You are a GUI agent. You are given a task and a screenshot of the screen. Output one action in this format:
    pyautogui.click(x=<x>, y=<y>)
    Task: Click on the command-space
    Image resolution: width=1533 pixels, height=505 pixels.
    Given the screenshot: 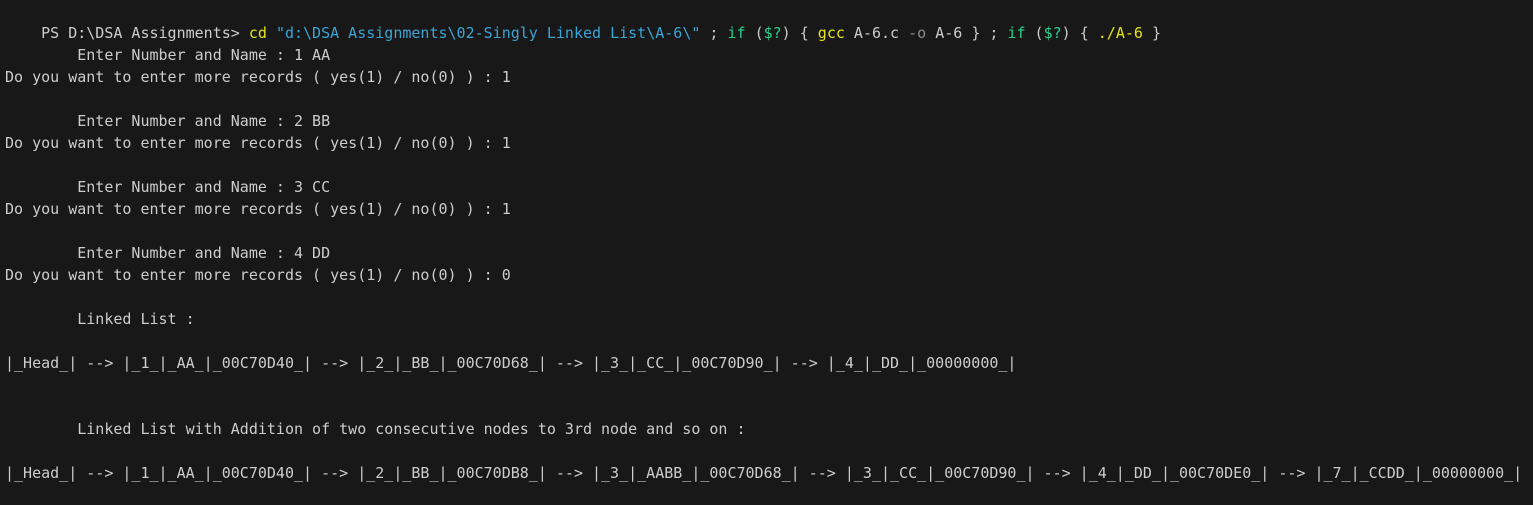 What is the action you would take?
    pyautogui.click(x=271, y=33)
    